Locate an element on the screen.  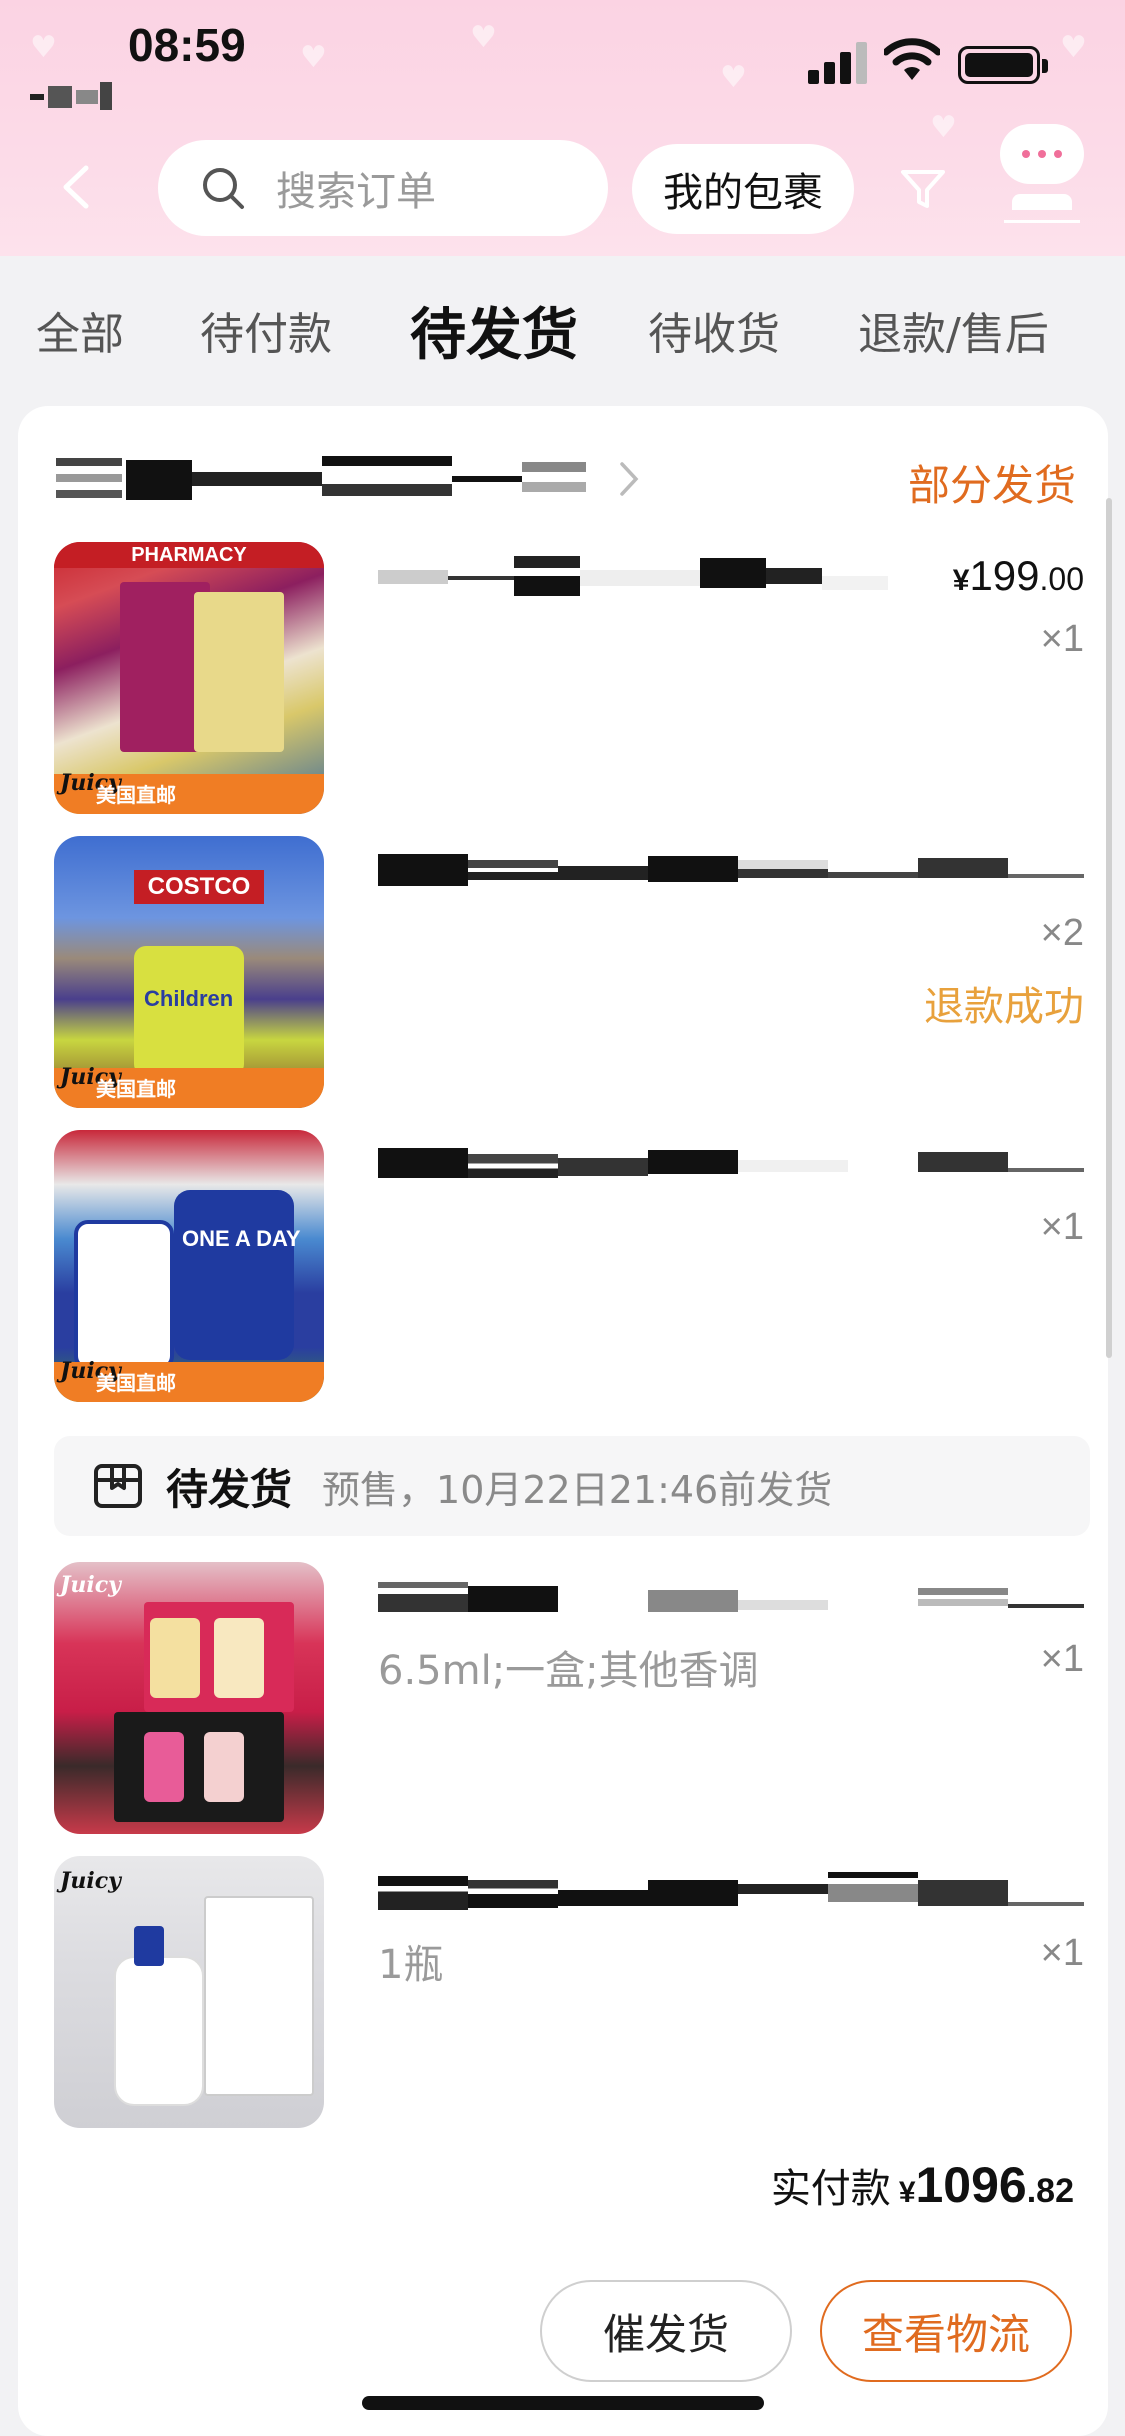
more-menu-button is located at coordinates (1042, 174).